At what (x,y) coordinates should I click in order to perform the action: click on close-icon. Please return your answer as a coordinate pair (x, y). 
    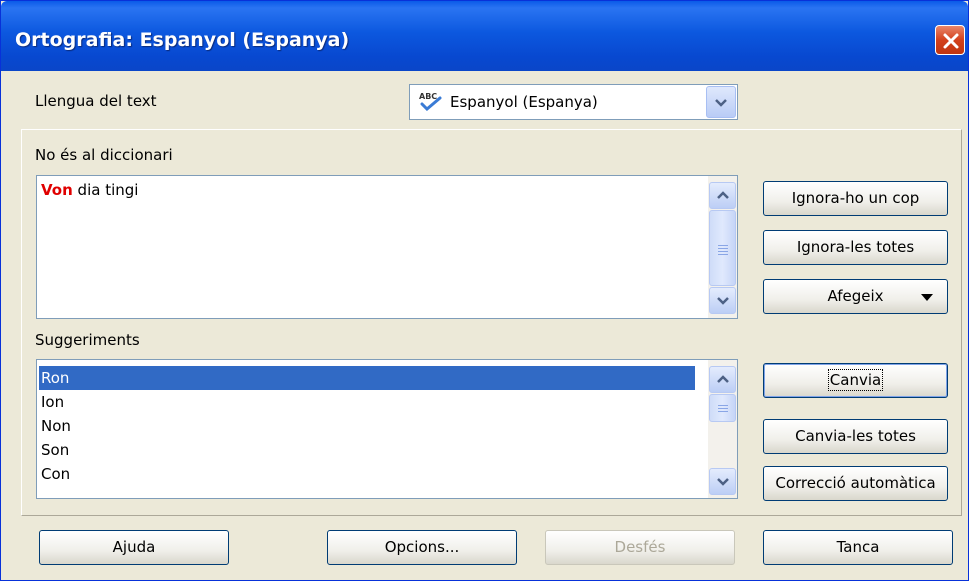
    Looking at the image, I should click on (951, 41).